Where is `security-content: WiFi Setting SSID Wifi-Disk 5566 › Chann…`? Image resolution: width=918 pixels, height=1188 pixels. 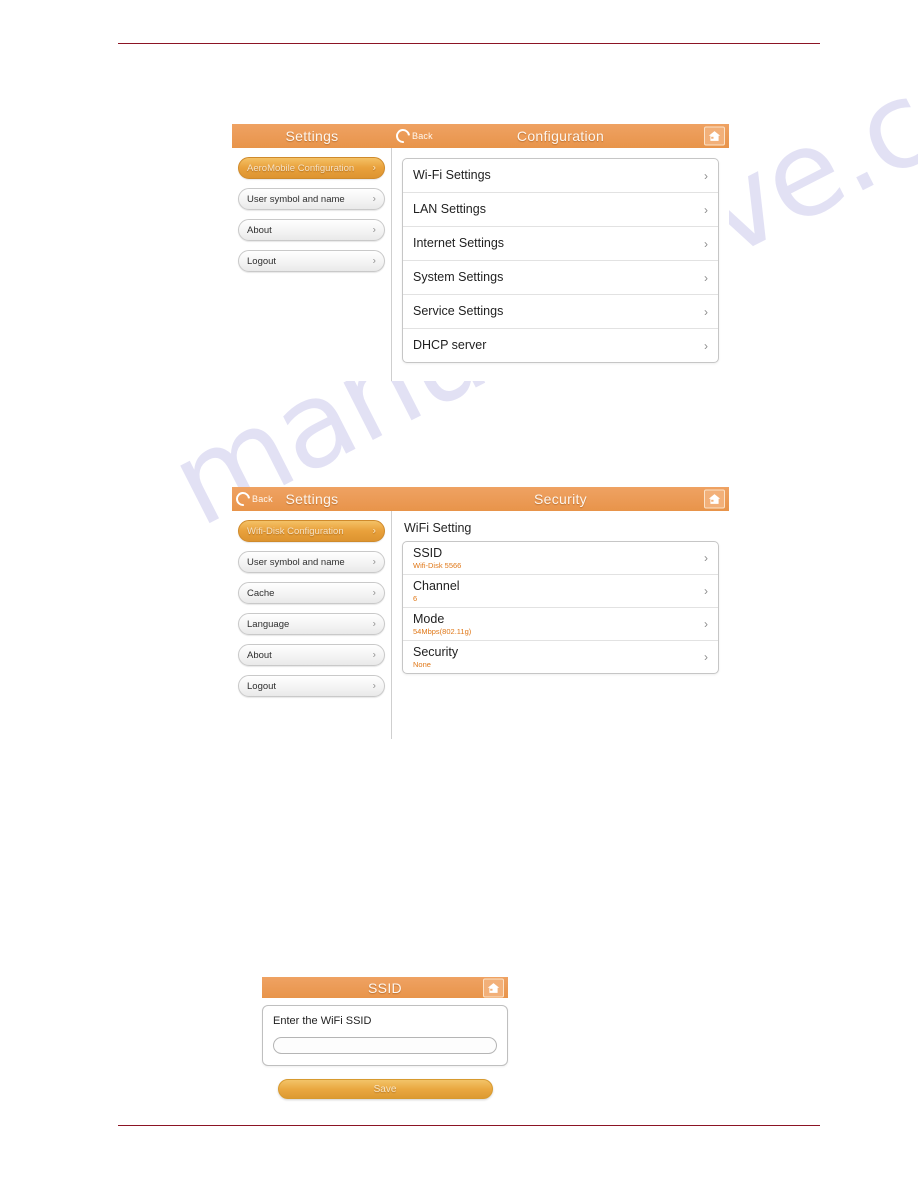 security-content: WiFi Setting SSID Wifi-Disk 5566 › Chann… is located at coordinates (560, 625).